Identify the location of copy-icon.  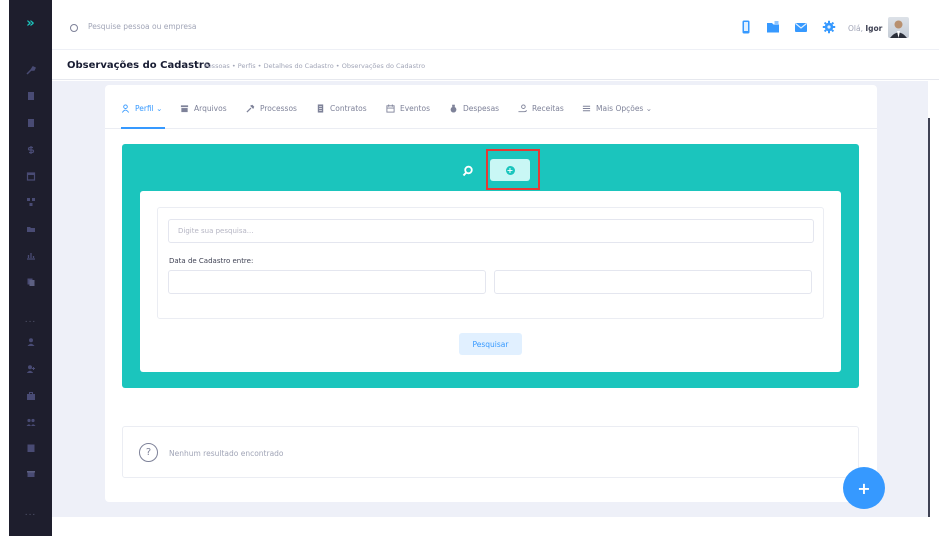
(30, 282).